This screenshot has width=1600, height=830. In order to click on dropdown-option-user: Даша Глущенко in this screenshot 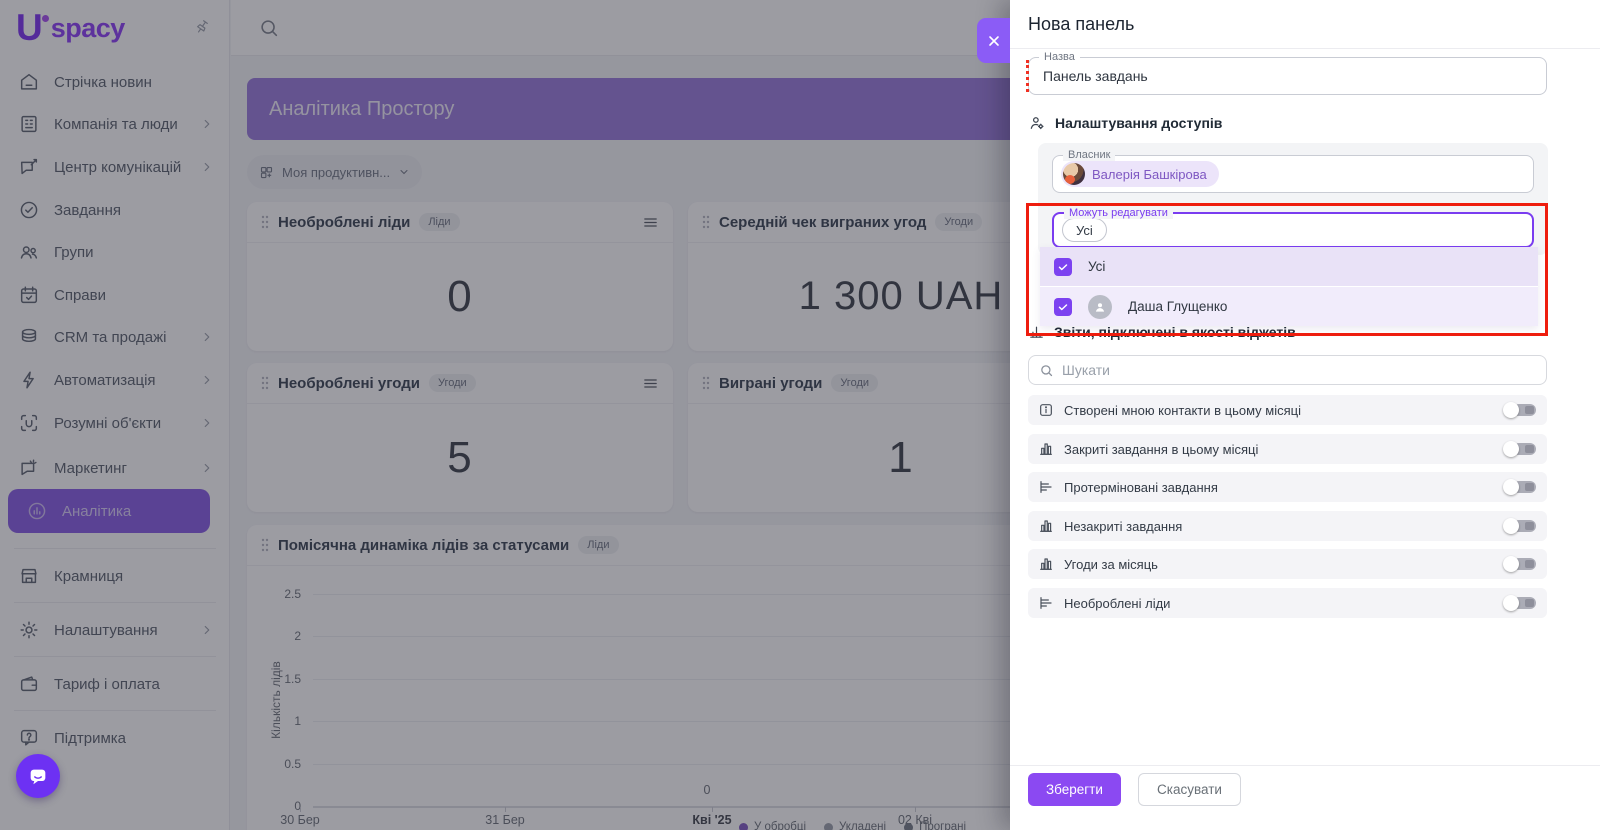, I will do `click(1289, 306)`.